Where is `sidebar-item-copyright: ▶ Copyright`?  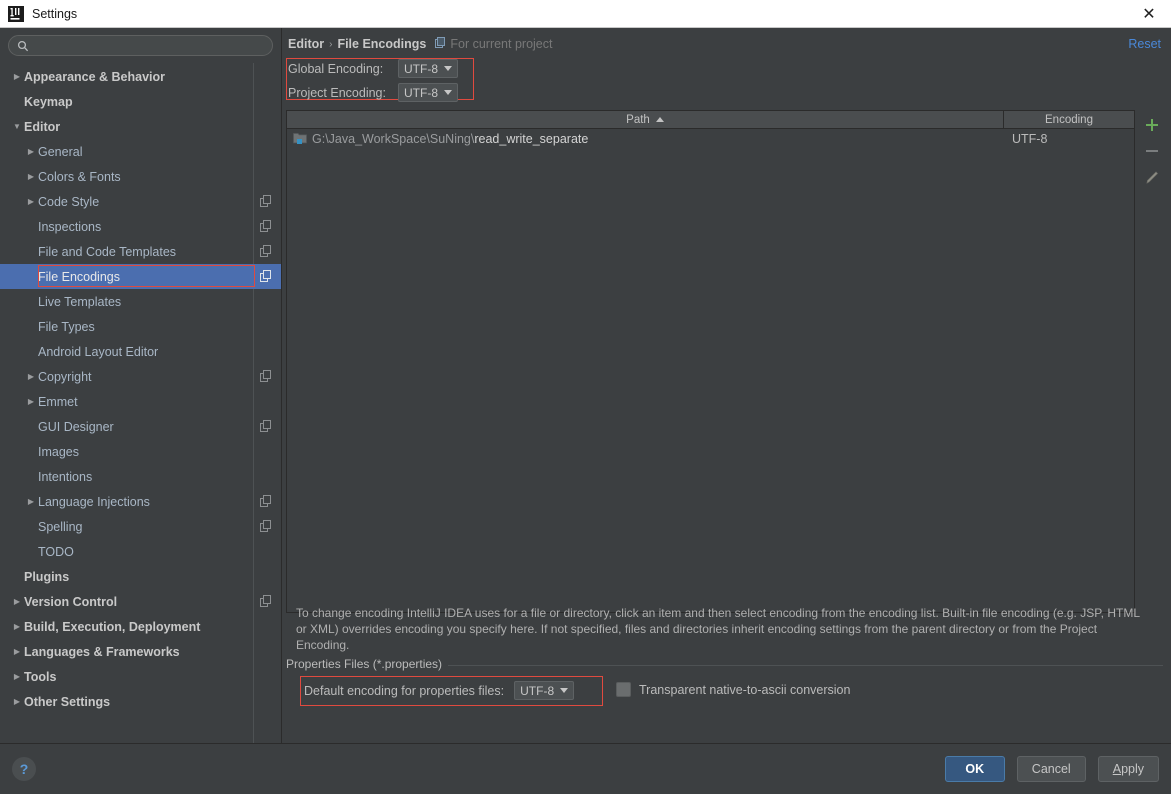
sidebar-item-copyright: ▶ Copyright is located at coordinates (140, 376).